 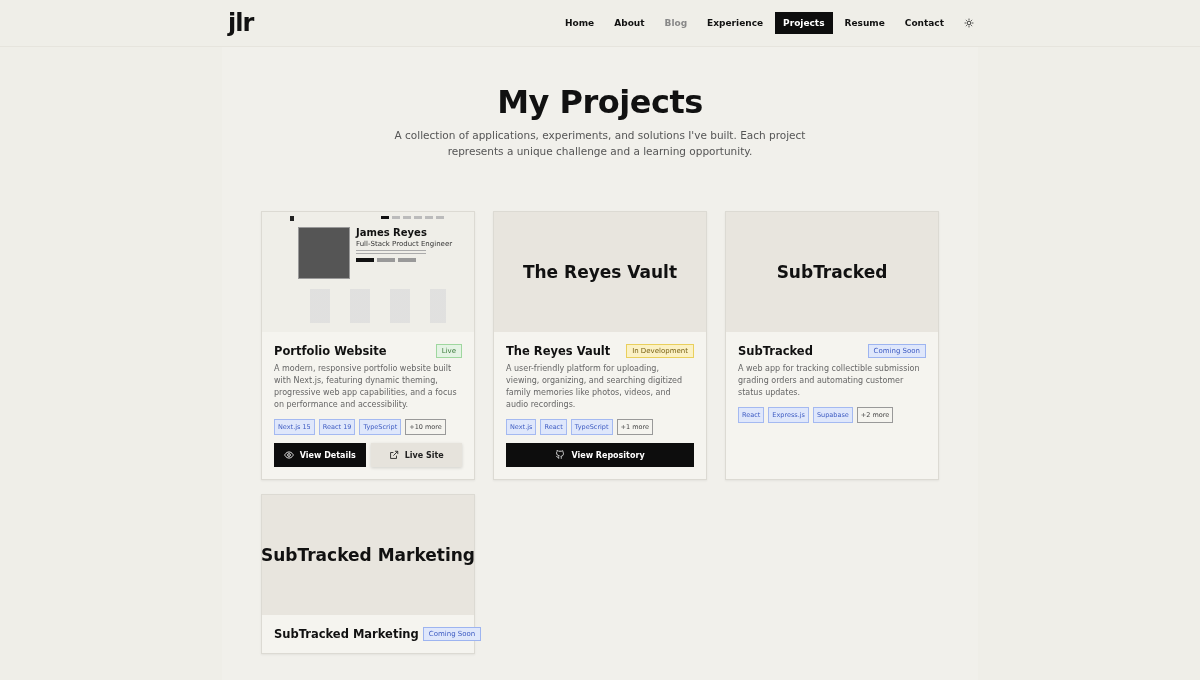 What do you see at coordinates (600, 143) in the screenshot?
I see `page-subtitle: A collection of applications, experiments, and solutions I've built. Each project represents a unique challenge and a learning opportunity.` at bounding box center [600, 143].